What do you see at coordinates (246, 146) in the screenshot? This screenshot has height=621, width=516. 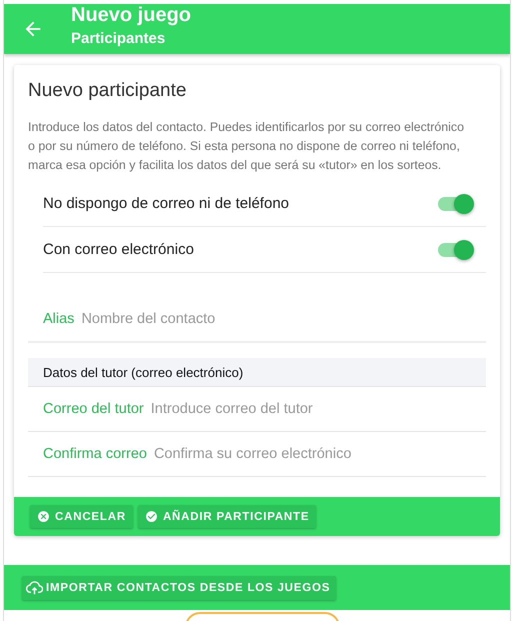 I see `description-text: Introduce los datos del contacto. Puedes identificarlos por su correo electrónico o por su número de teléfono. Si esta persona no dispone de correo ni teléfono, marca esa opción y facilita los datos del que será su «tutor» en los sorteos.` at bounding box center [246, 146].